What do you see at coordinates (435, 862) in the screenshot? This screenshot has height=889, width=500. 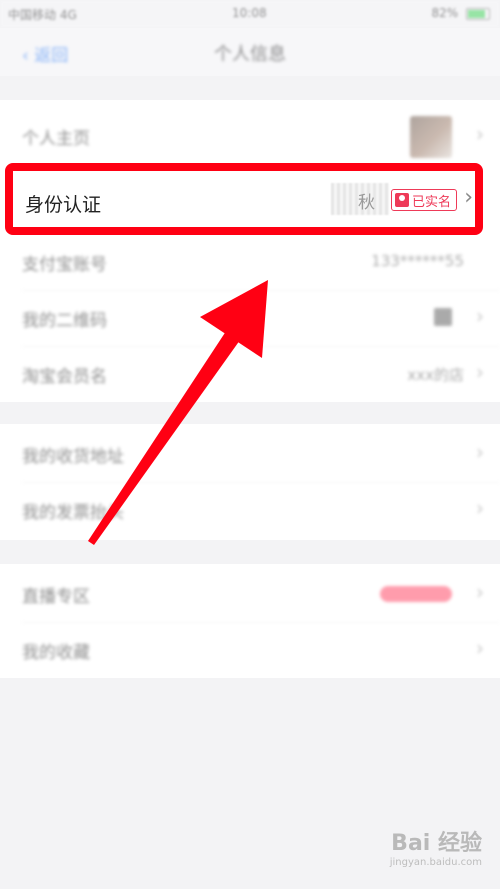 I see `watermark-url: jingyan.baidu.com` at bounding box center [435, 862].